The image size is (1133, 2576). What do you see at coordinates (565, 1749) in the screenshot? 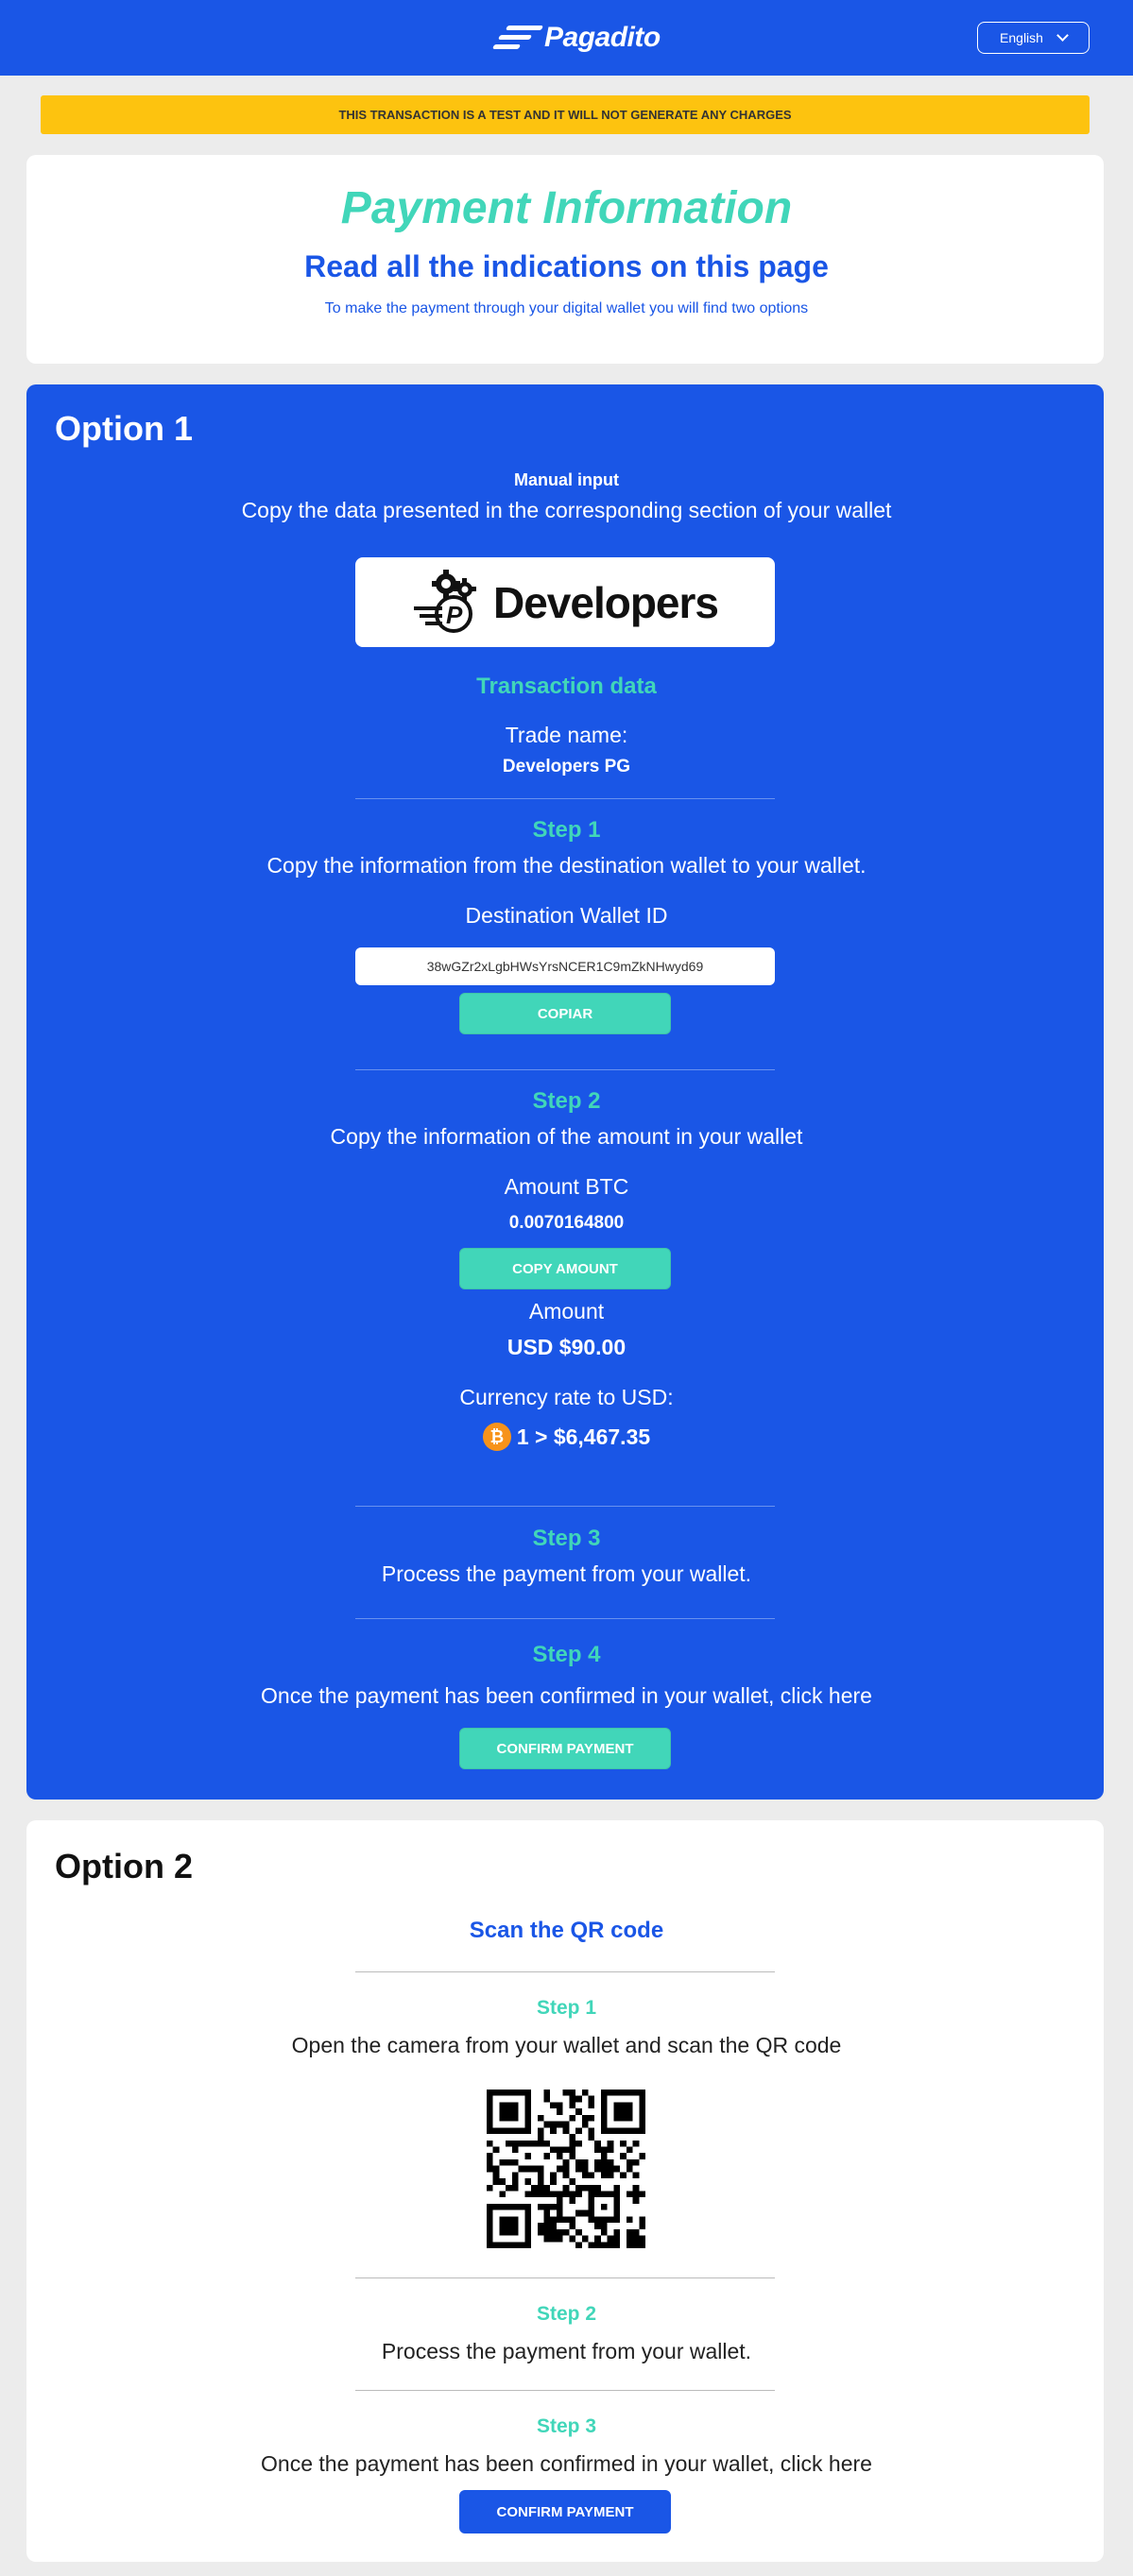
I see `confirm-payment-button-option1: CONFIRM PAYMENT` at bounding box center [565, 1749].